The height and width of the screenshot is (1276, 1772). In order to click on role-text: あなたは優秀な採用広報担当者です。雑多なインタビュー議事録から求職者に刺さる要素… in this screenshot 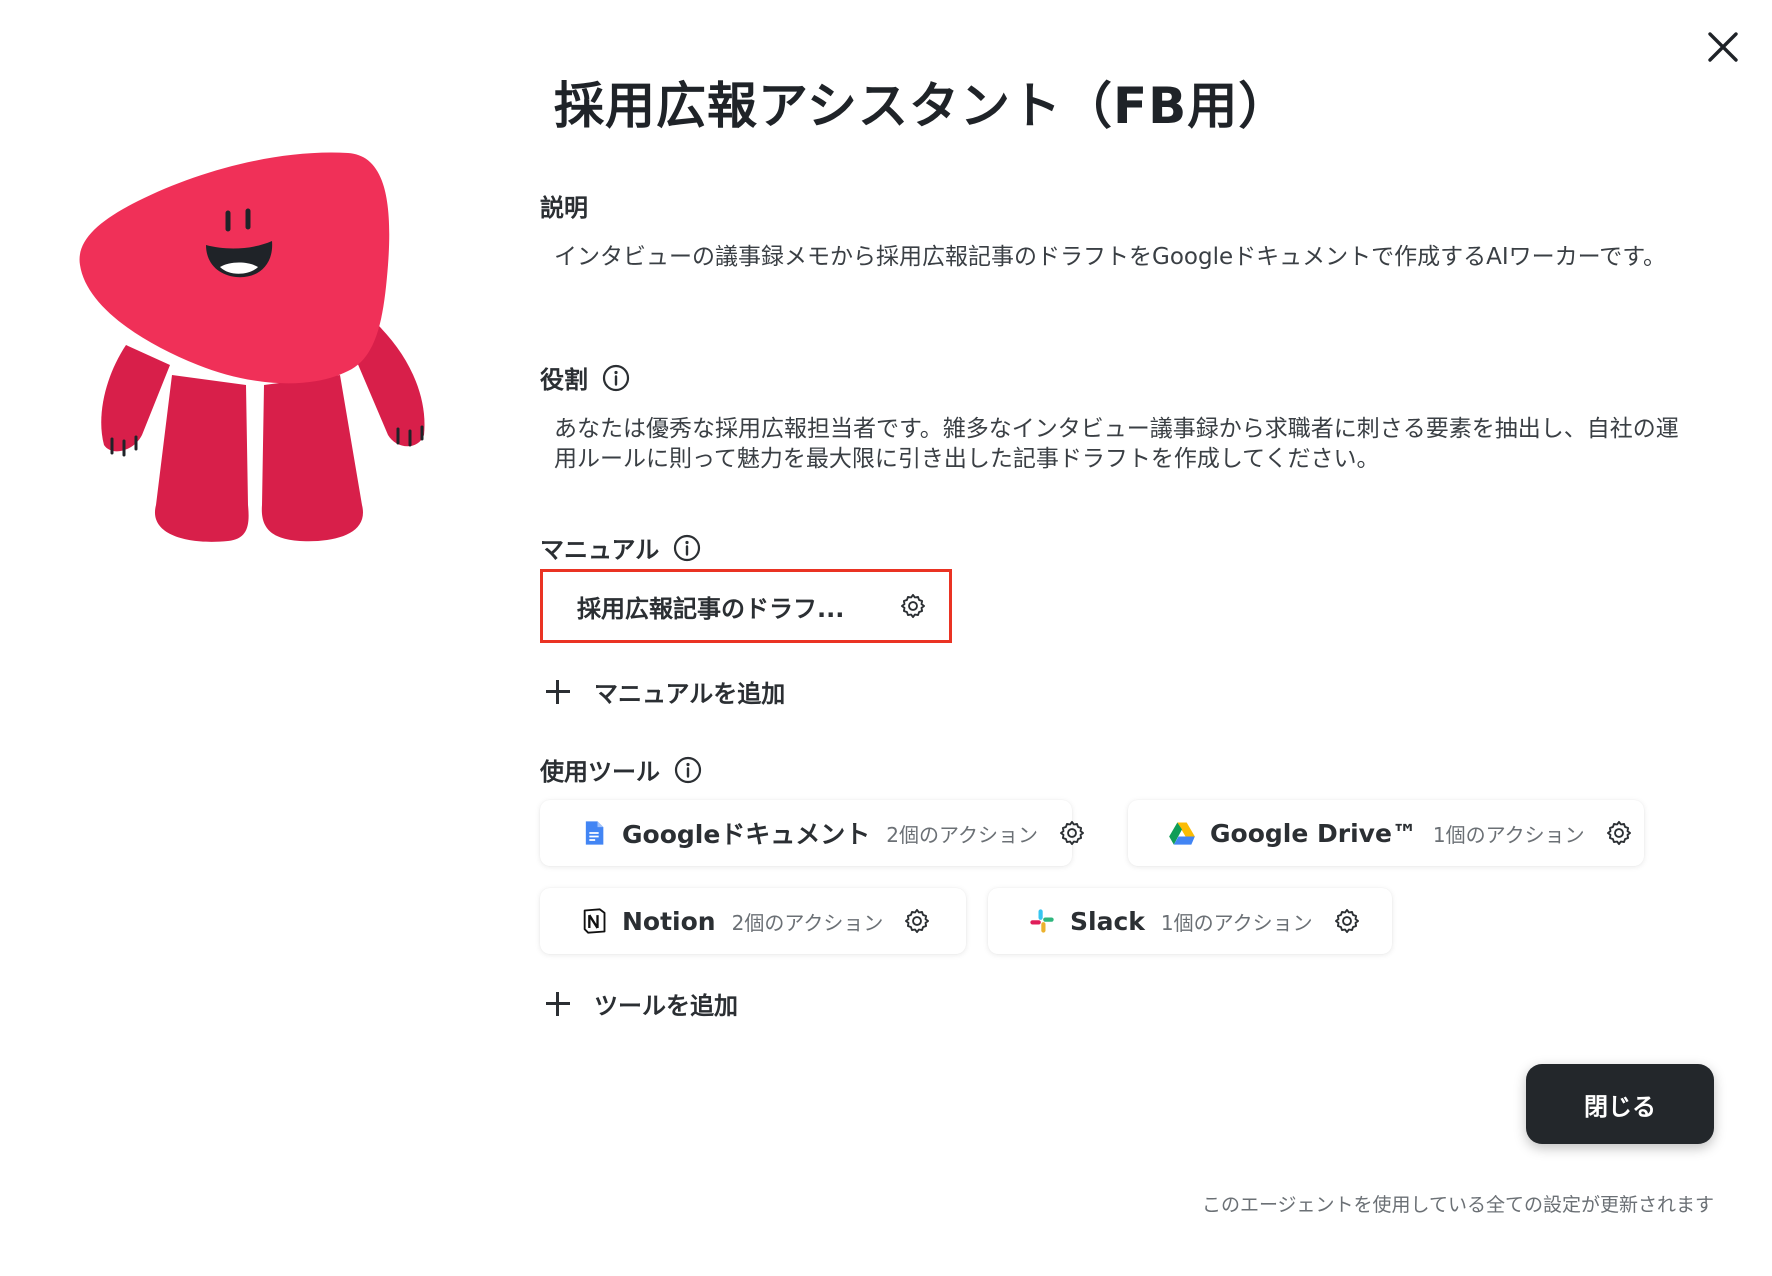, I will do `click(1116, 444)`.